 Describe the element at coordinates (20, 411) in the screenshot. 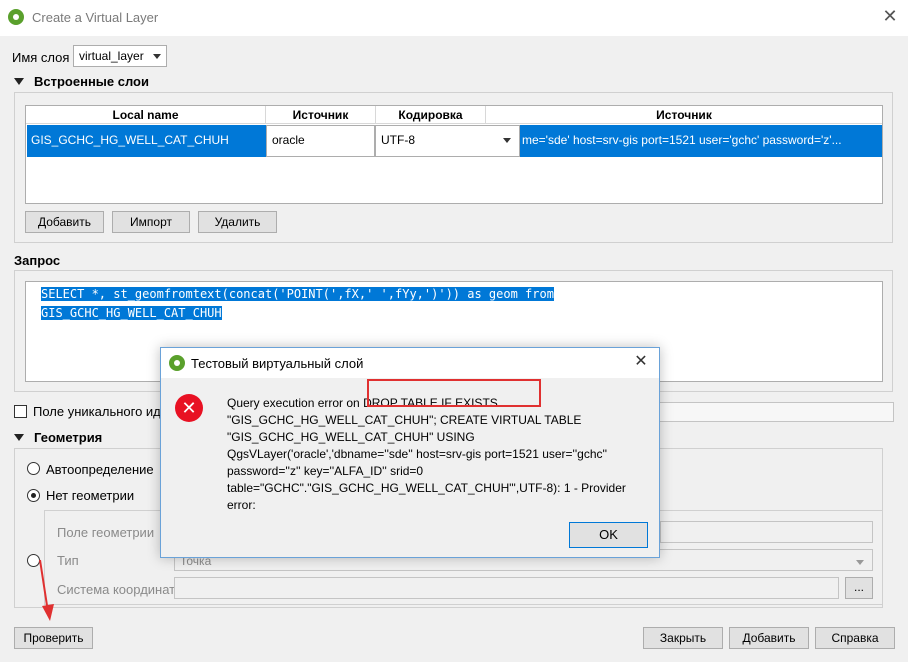

I see `unique-id-checkbox` at that location.